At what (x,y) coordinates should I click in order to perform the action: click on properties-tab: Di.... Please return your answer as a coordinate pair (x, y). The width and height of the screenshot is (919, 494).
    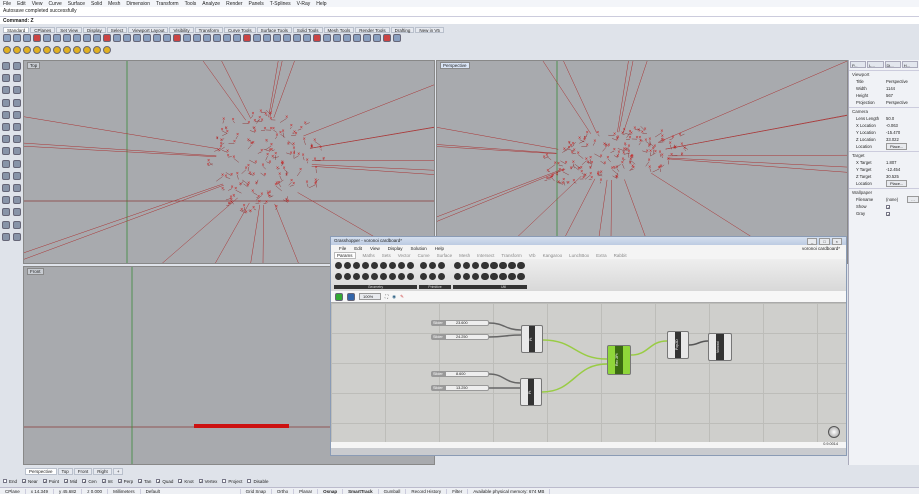
    Looking at the image, I should click on (892, 64).